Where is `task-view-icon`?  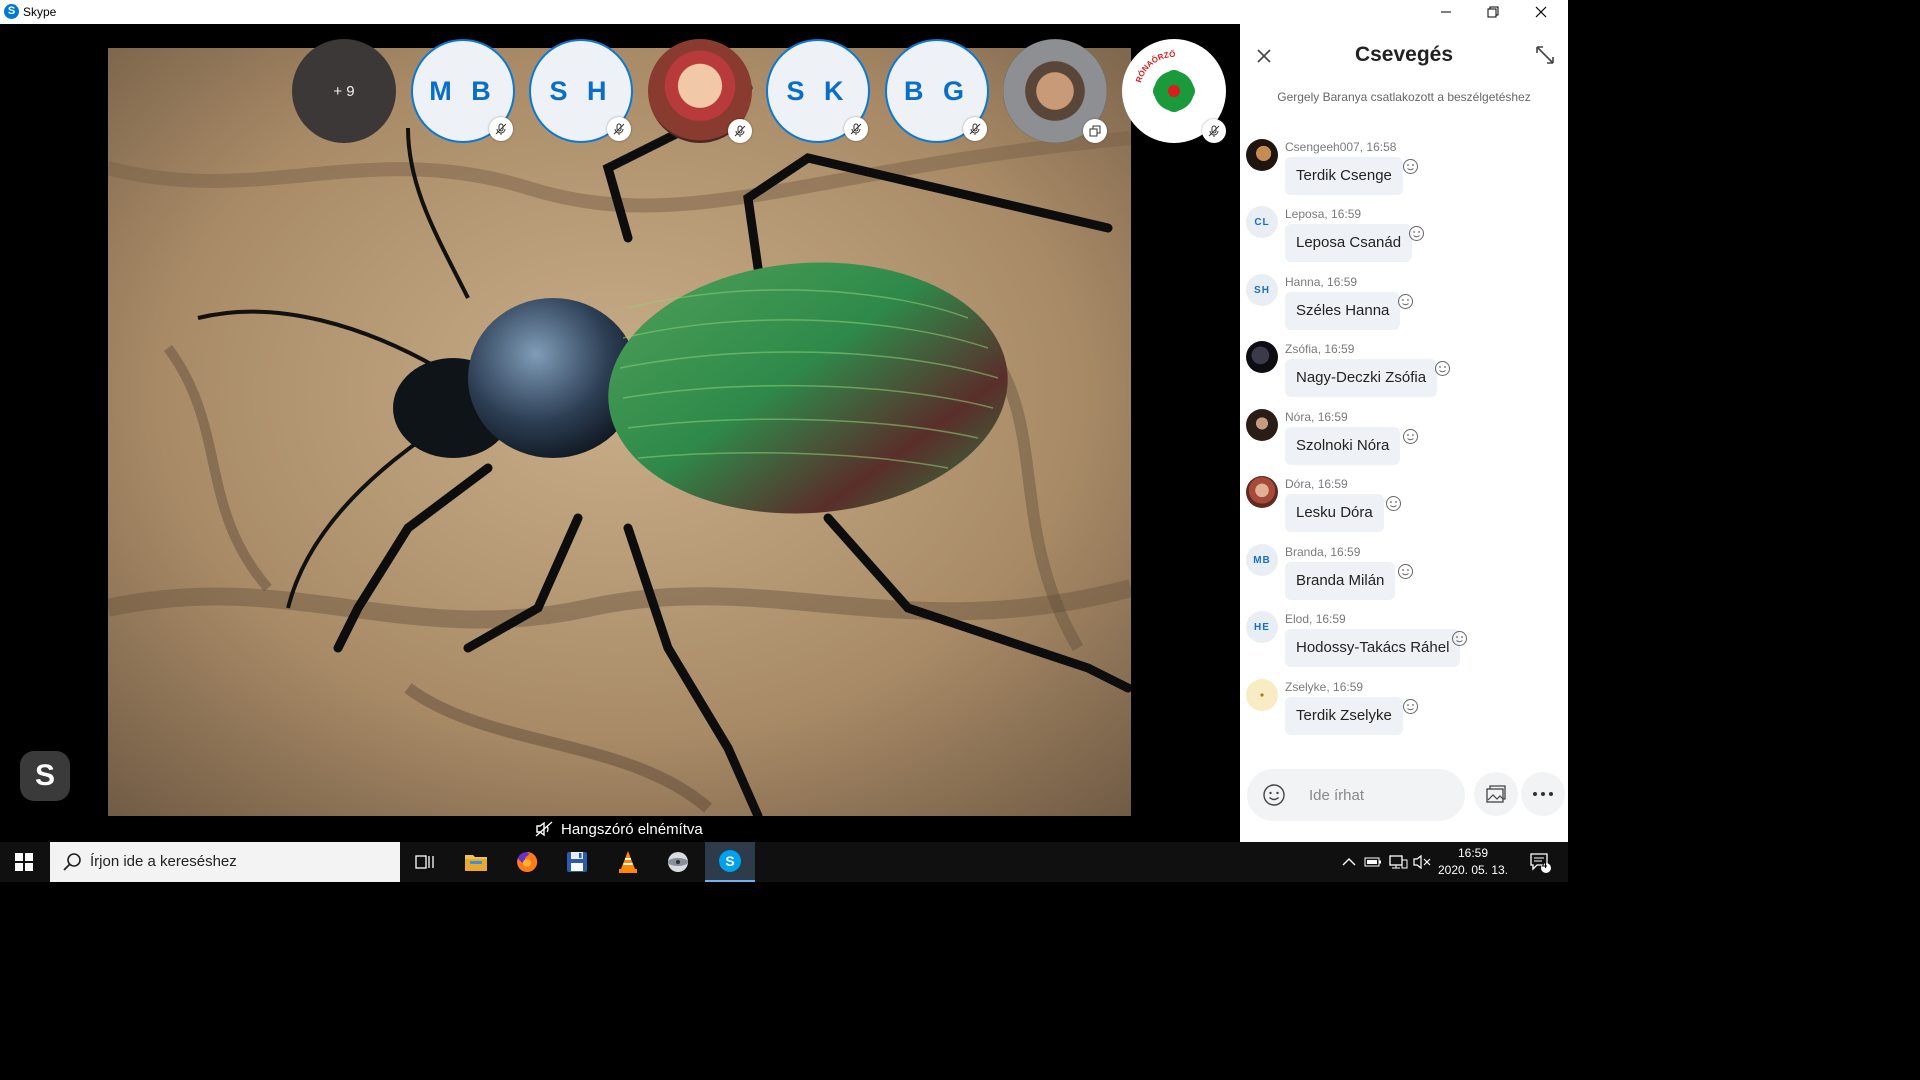 task-view-icon is located at coordinates (424, 862).